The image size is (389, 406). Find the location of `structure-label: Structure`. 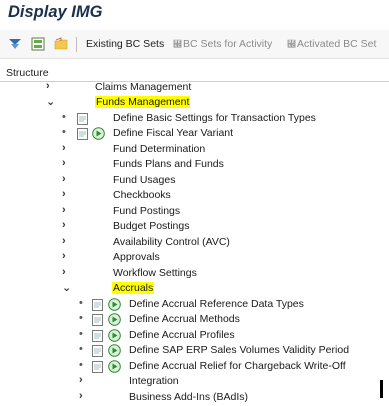

structure-label: Structure is located at coordinates (27, 73).